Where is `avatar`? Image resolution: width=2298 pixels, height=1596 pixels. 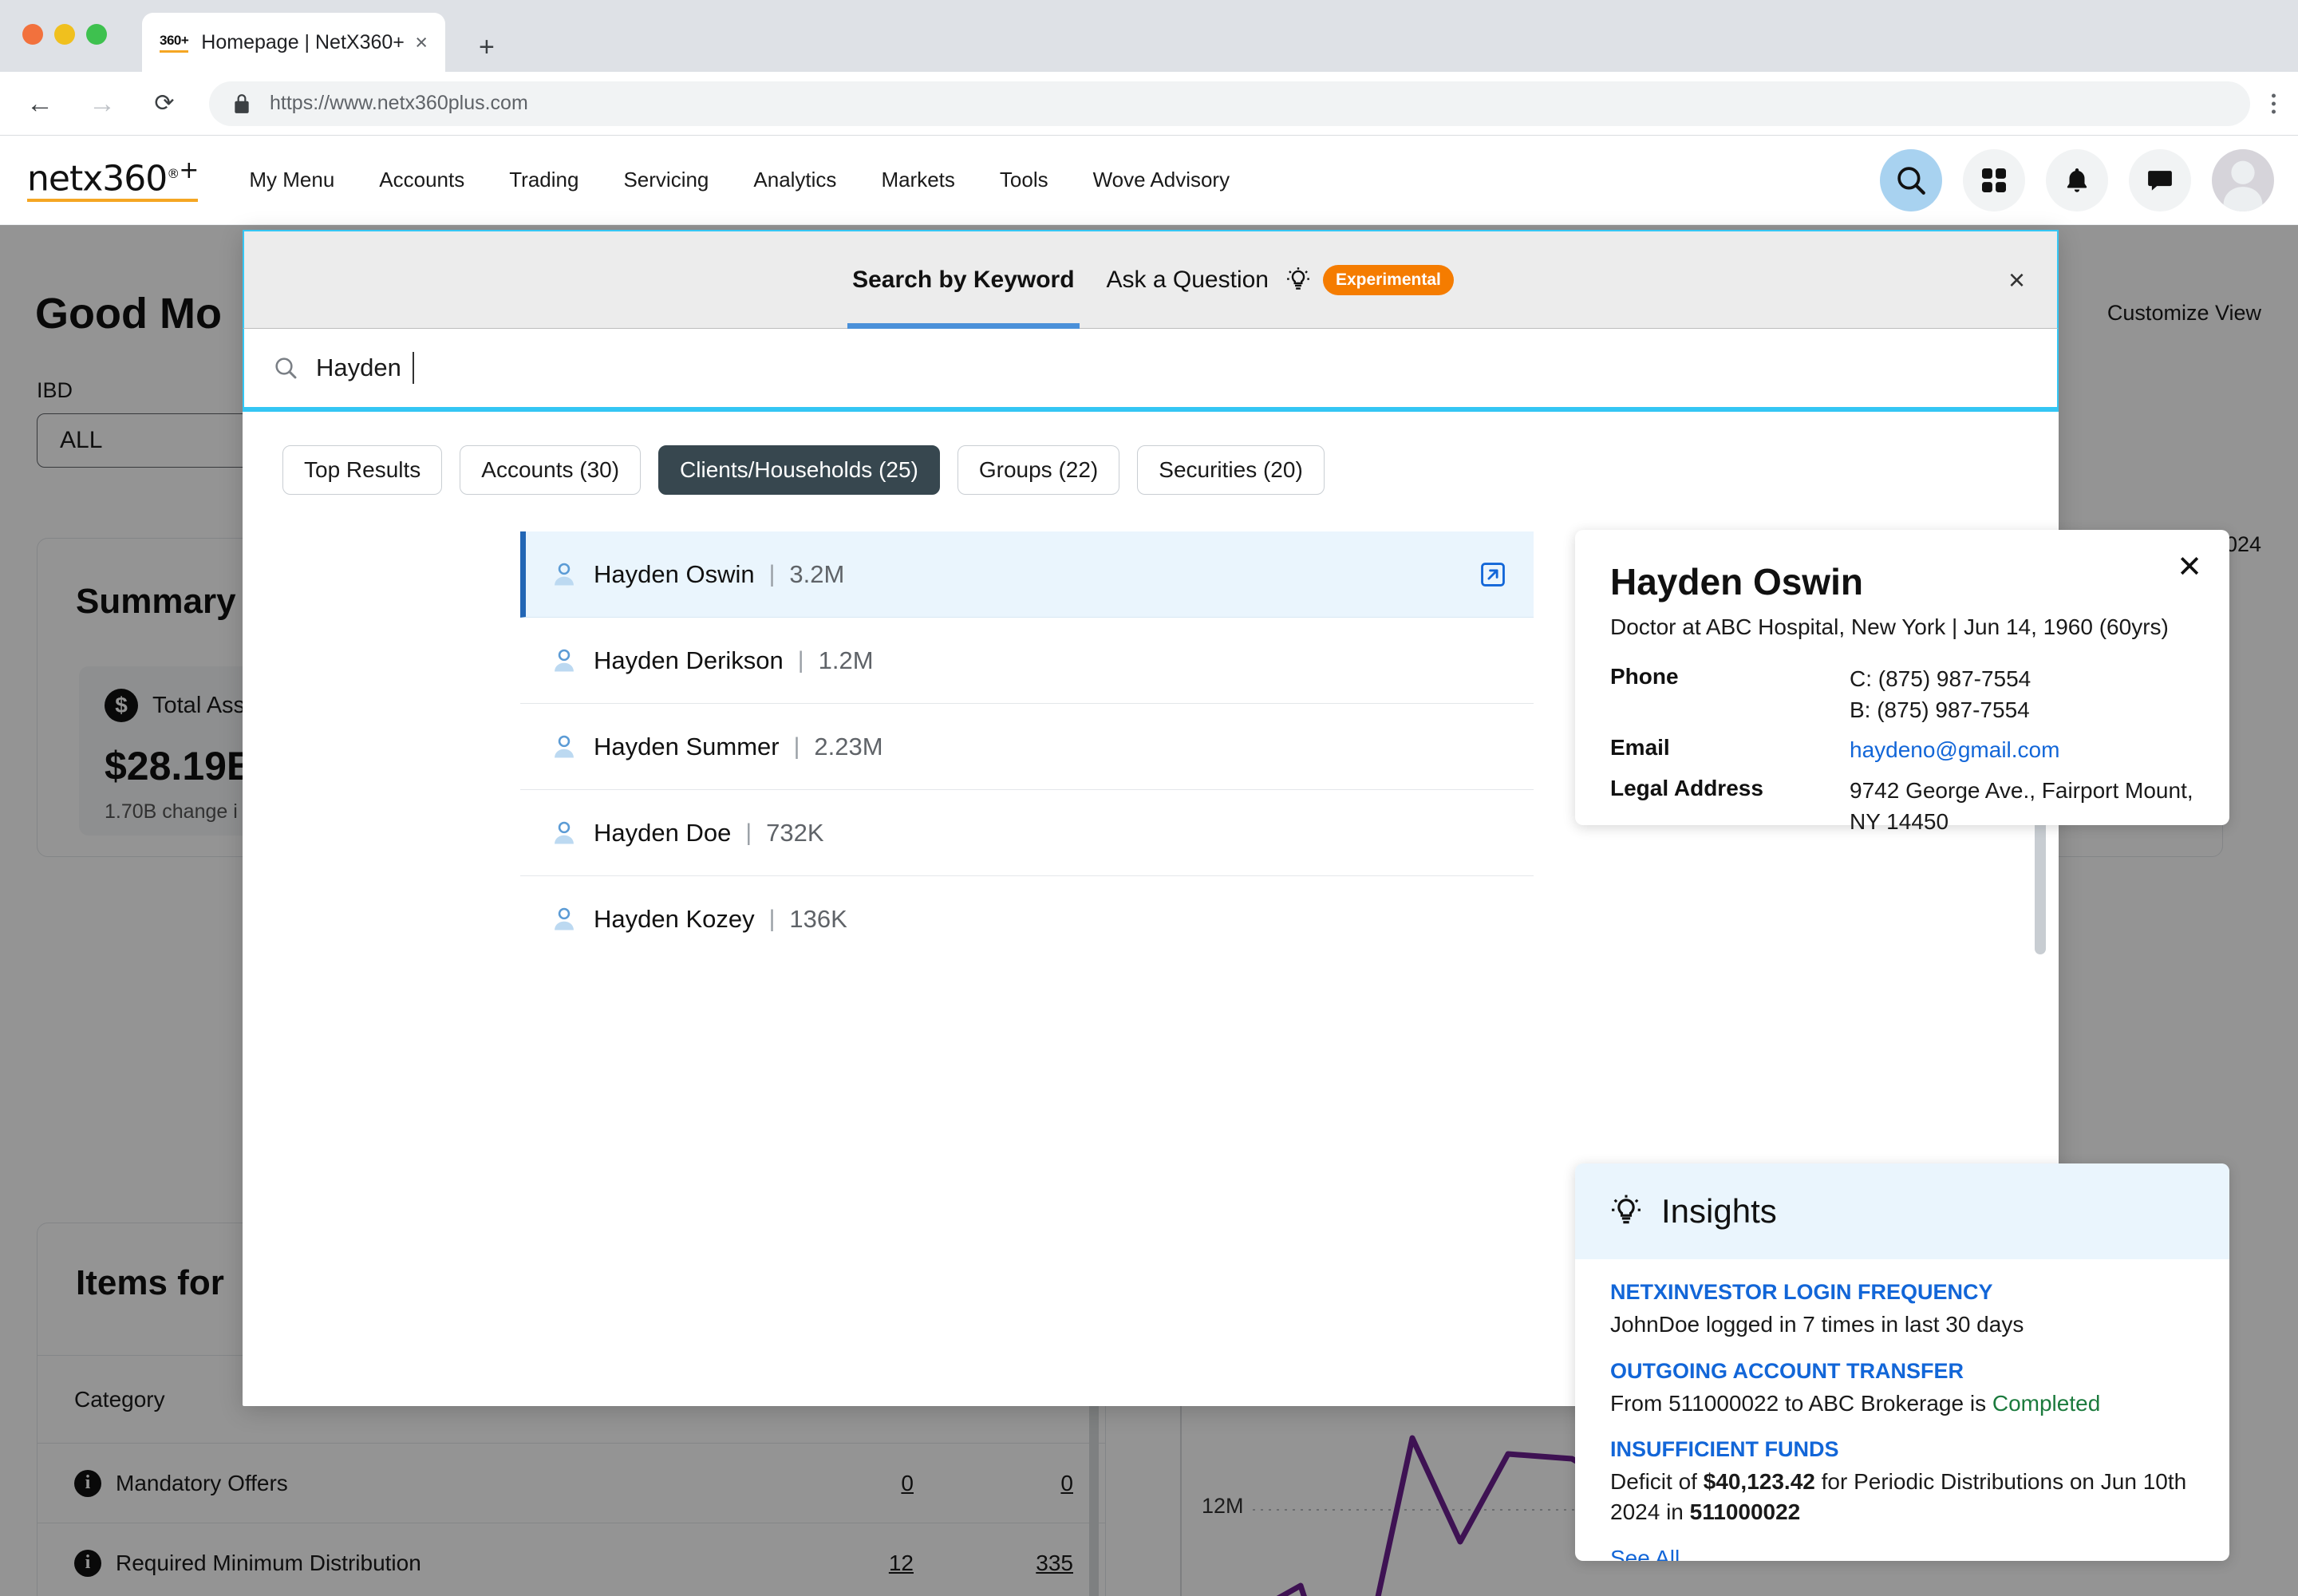 avatar is located at coordinates (2243, 179).